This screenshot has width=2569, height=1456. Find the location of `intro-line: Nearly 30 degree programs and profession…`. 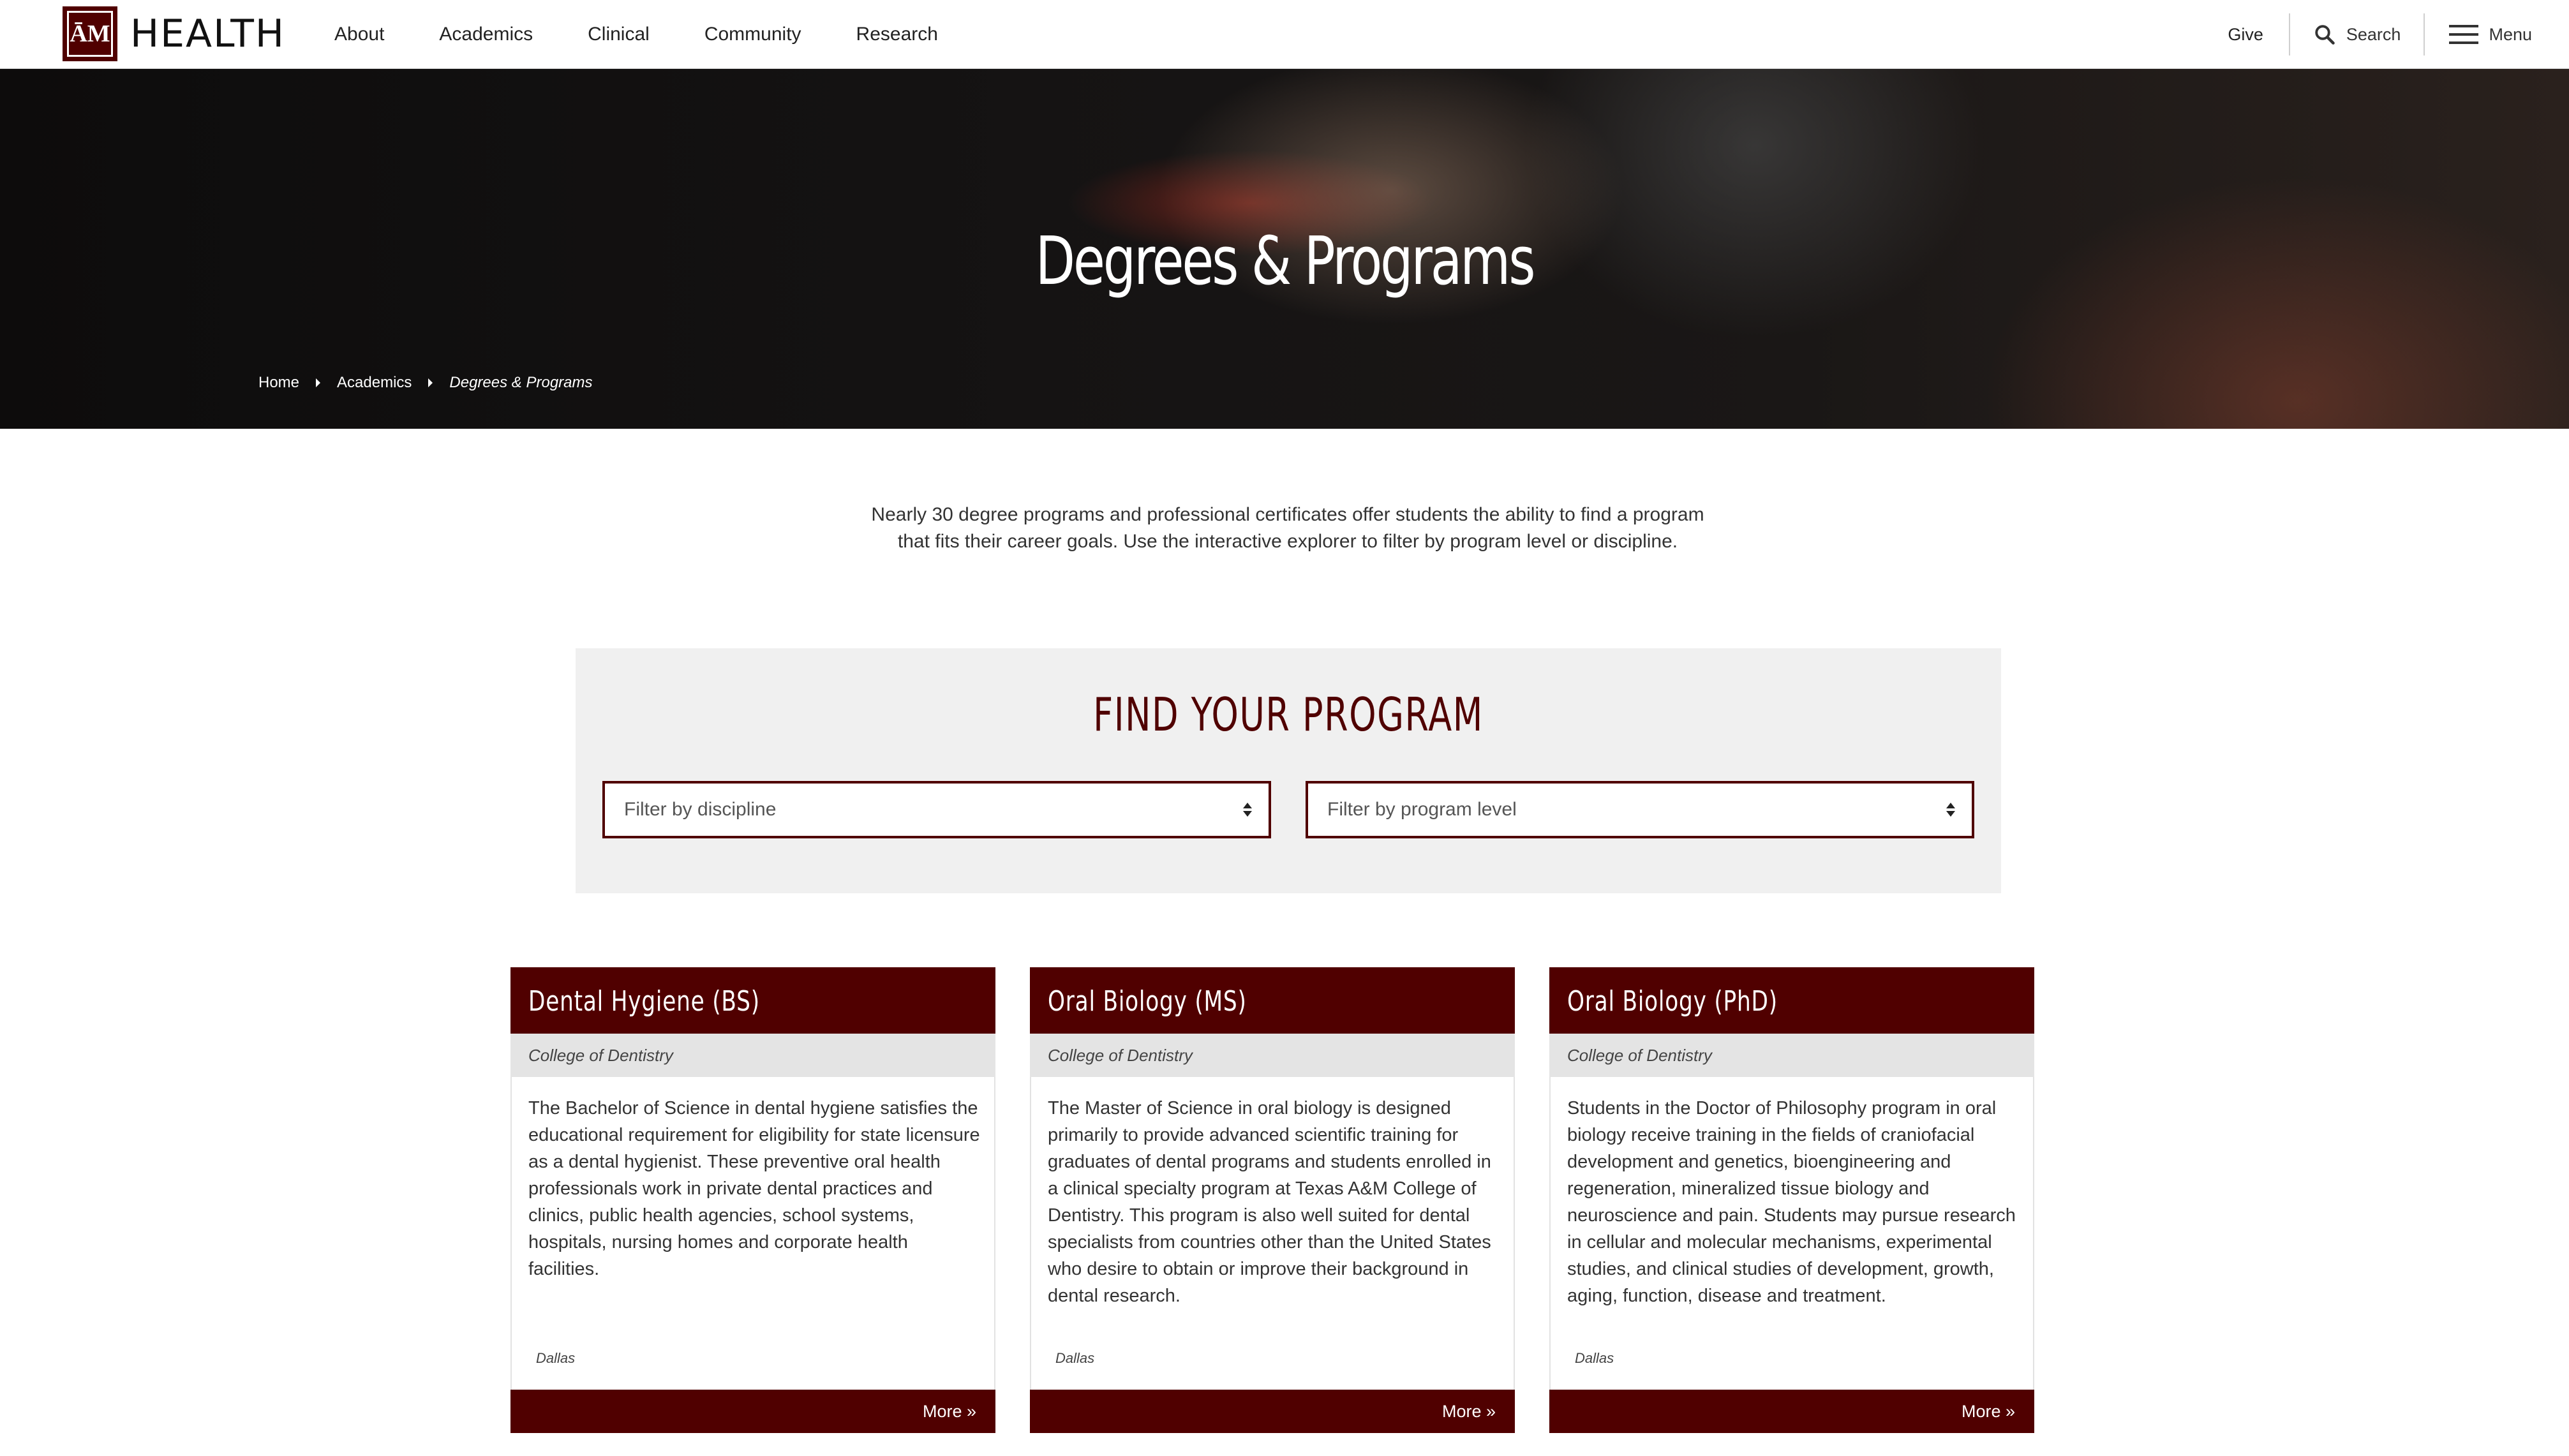

intro-line: Nearly 30 degree programs and profession… is located at coordinates (1287, 514).